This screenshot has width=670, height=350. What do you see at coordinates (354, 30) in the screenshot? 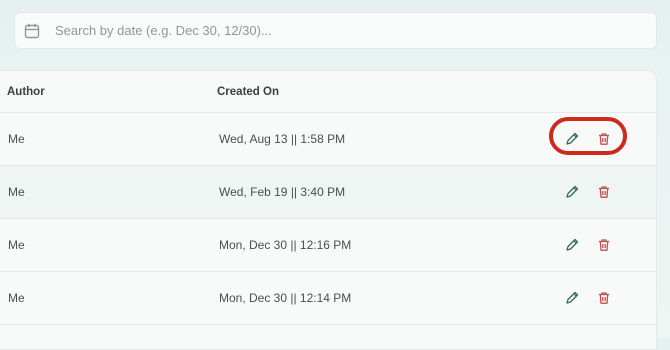
I see `search-input` at bounding box center [354, 30].